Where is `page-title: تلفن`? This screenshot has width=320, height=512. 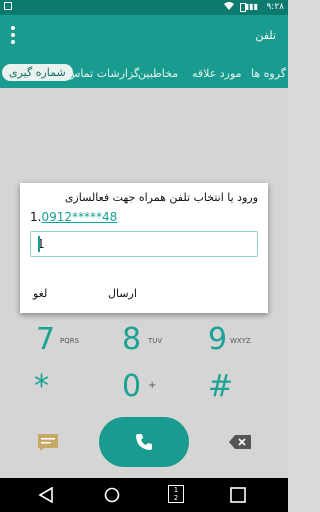 page-title: تلفن is located at coordinates (265, 35).